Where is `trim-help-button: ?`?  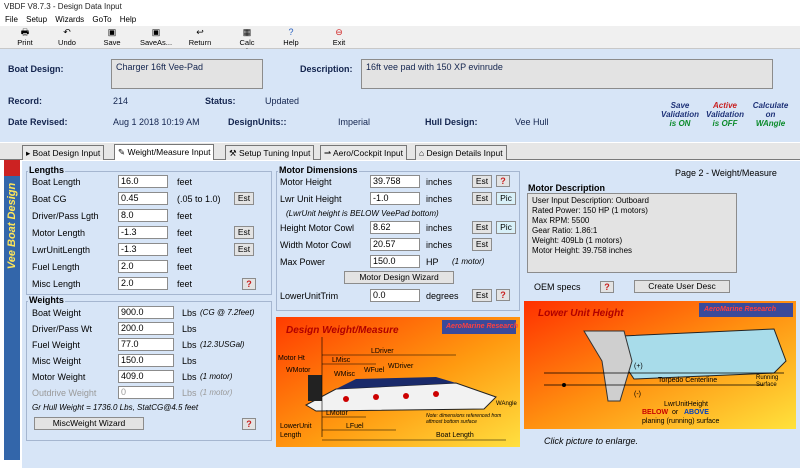 trim-help-button: ? is located at coordinates (503, 295).